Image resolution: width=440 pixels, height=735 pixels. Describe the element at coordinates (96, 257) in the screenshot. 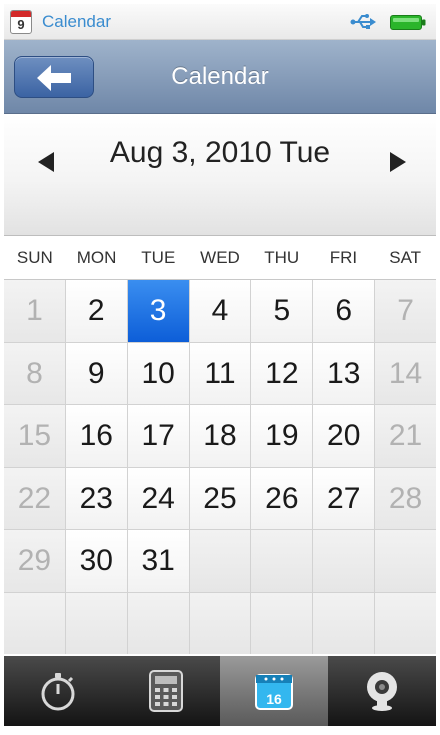

I see `weekday-mon: MON` at that location.